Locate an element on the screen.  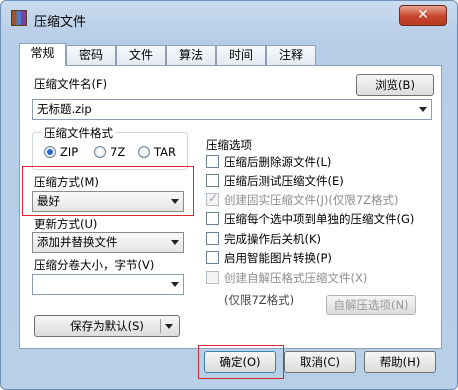
tab-password: 密码 is located at coordinates (91, 55).